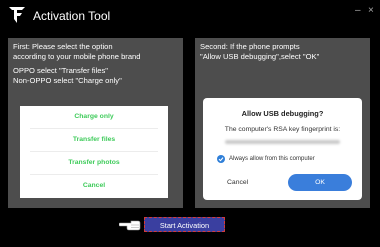 The width and height of the screenshot is (380, 247). What do you see at coordinates (358, 10) in the screenshot?
I see `minimize-button: –` at bounding box center [358, 10].